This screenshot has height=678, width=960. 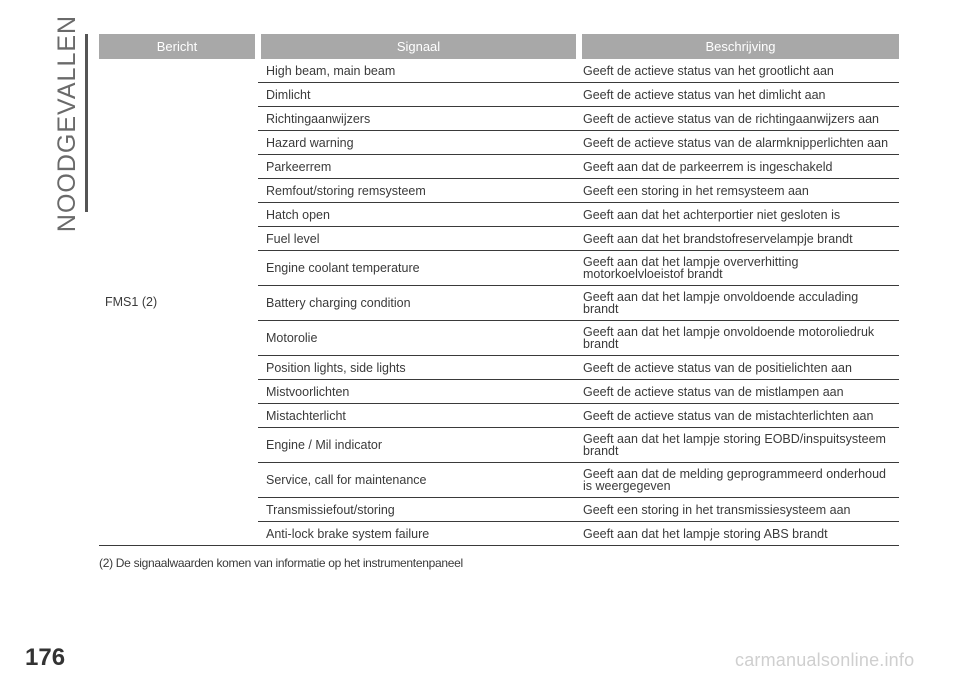 What do you see at coordinates (418, 303) in the screenshot?
I see `signal-cell: Battery charging condition` at bounding box center [418, 303].